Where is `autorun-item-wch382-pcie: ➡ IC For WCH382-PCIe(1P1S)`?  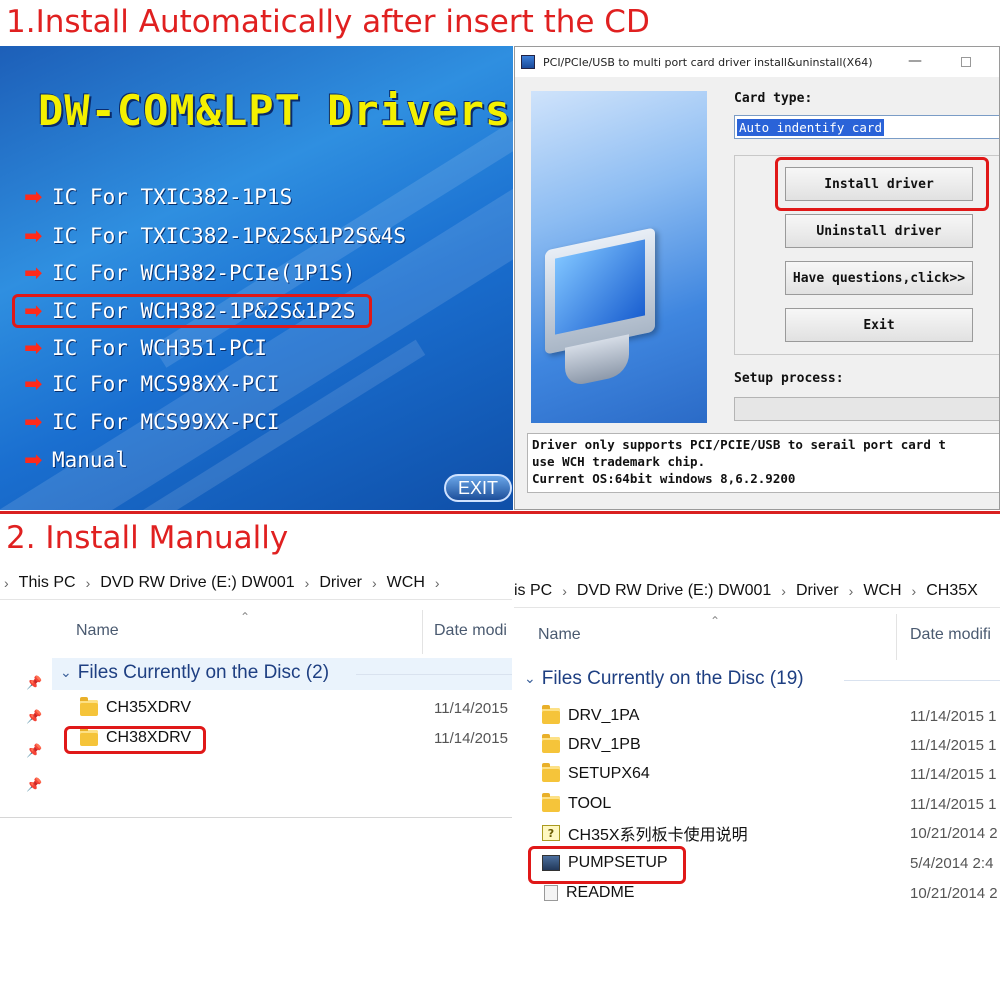
autorun-item-wch382-pcie: ➡ IC For WCH382-PCIe(1P1S) is located at coordinates (189, 273).